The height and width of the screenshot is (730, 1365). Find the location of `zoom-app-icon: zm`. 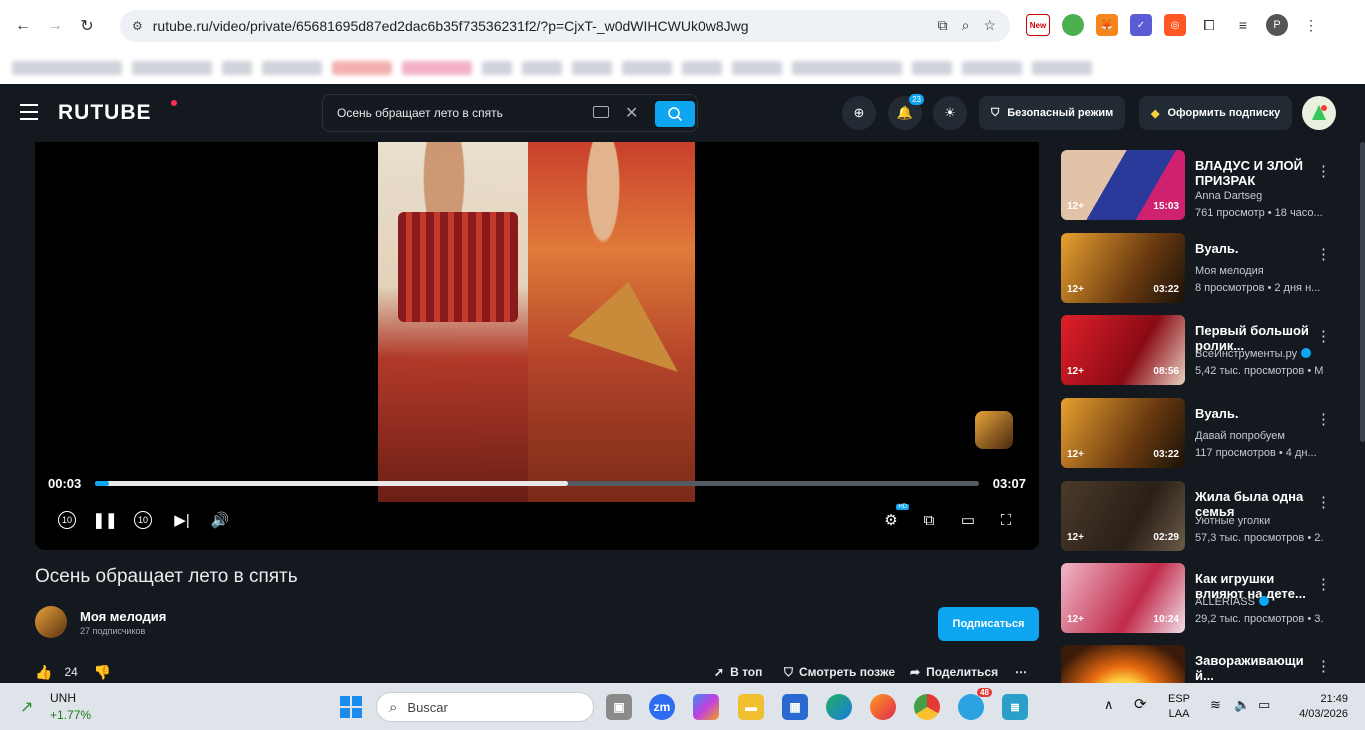

zoom-app-icon: zm is located at coordinates (662, 707).